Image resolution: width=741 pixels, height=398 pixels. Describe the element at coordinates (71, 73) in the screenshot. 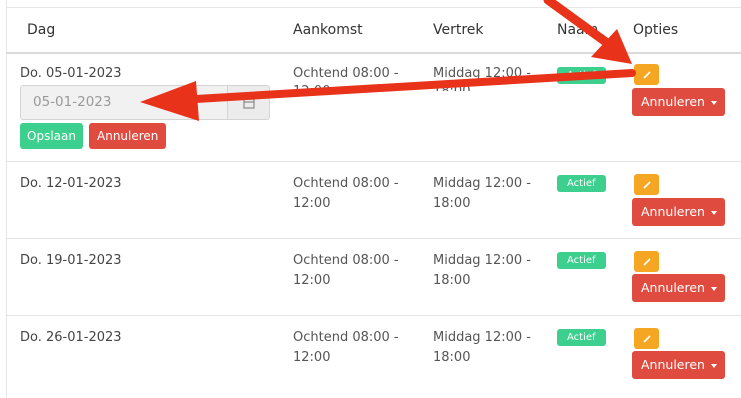

I see `row-day: Do. 05-01-2023` at that location.